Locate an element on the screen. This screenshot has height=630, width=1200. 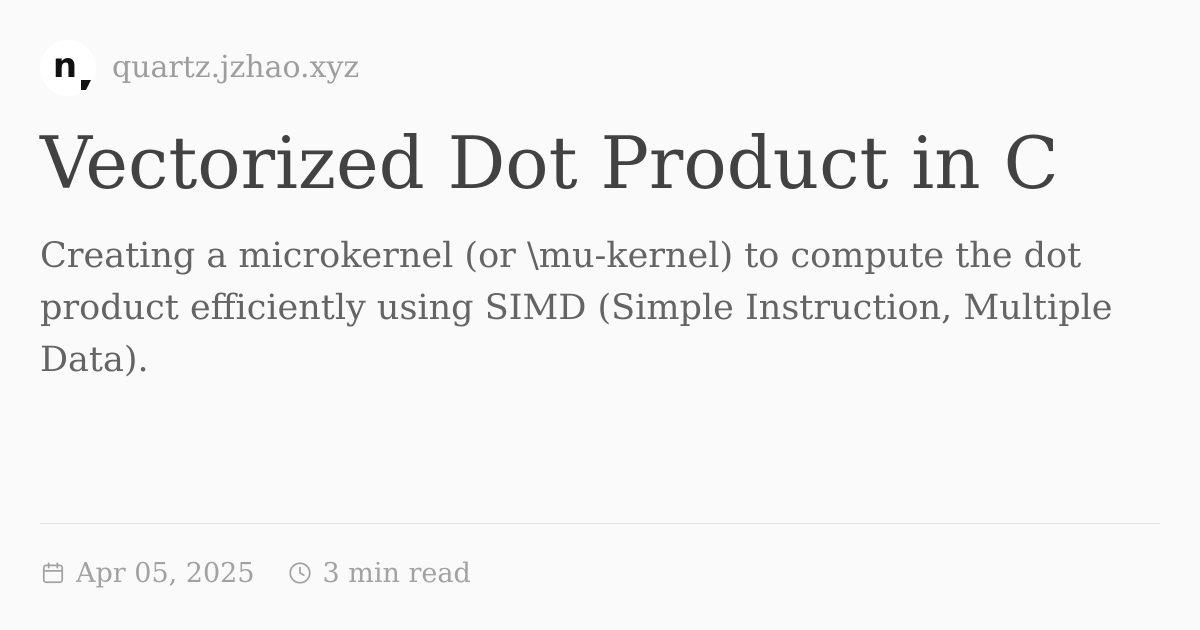
publish-date-text: Apr 05, 2025 is located at coordinates (165, 573).